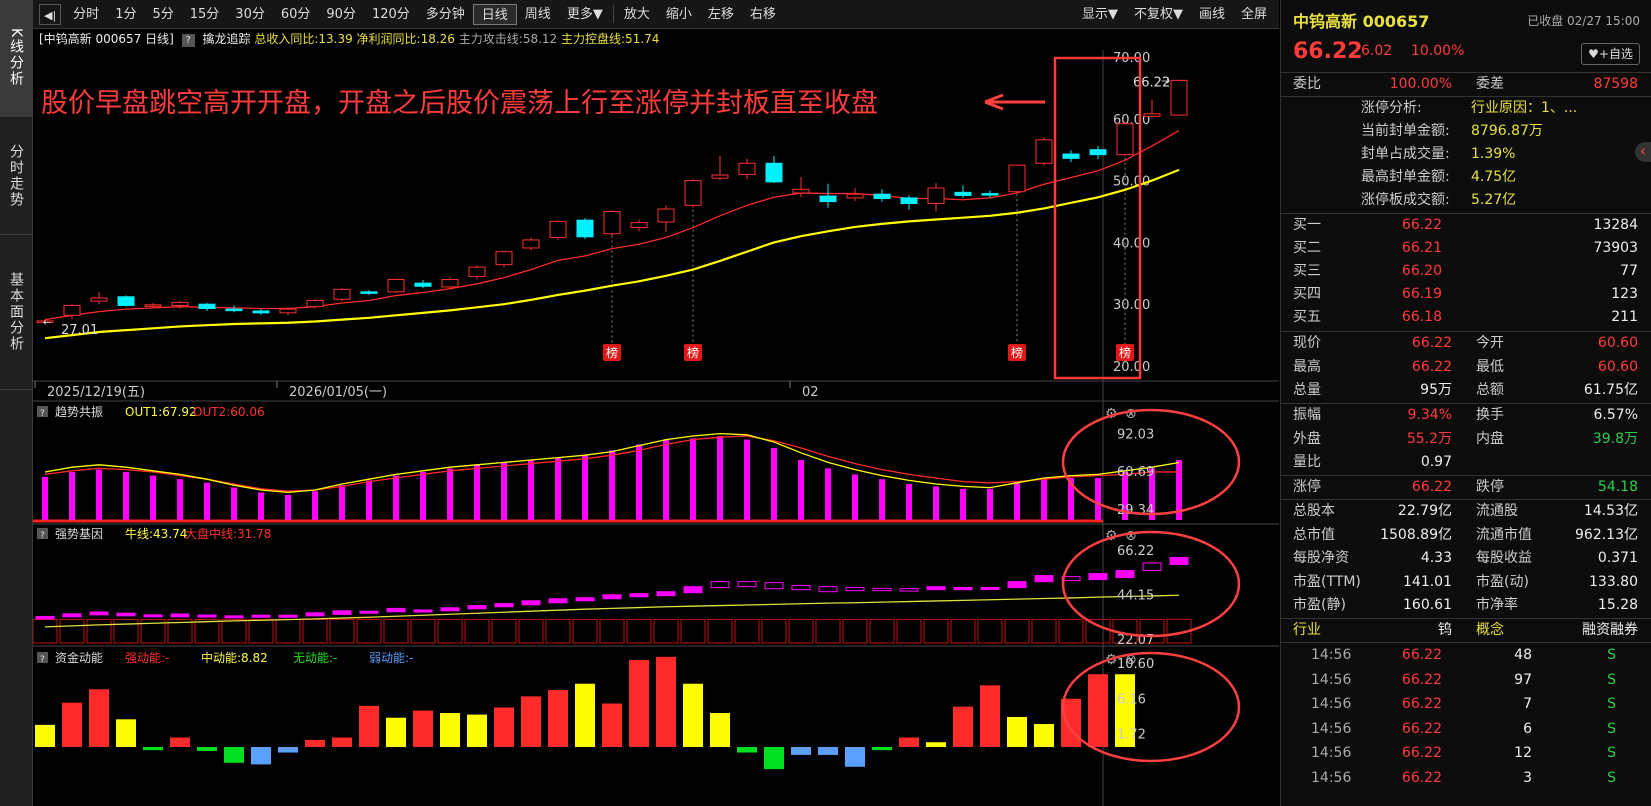 This screenshot has height=806, width=1651. What do you see at coordinates (1212, 14) in the screenshot?
I see `toolbar-right-button-2: 画线` at bounding box center [1212, 14].